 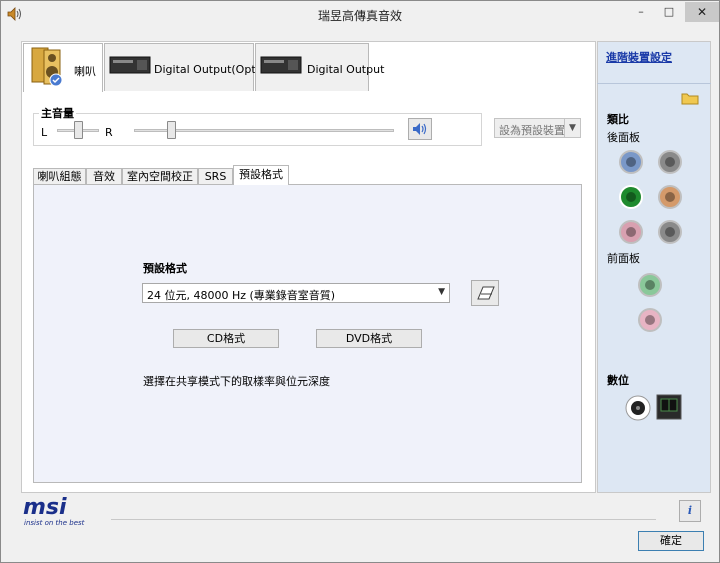 I want to click on tab-room-correction: 室內空間校正, so click(x=160, y=176).